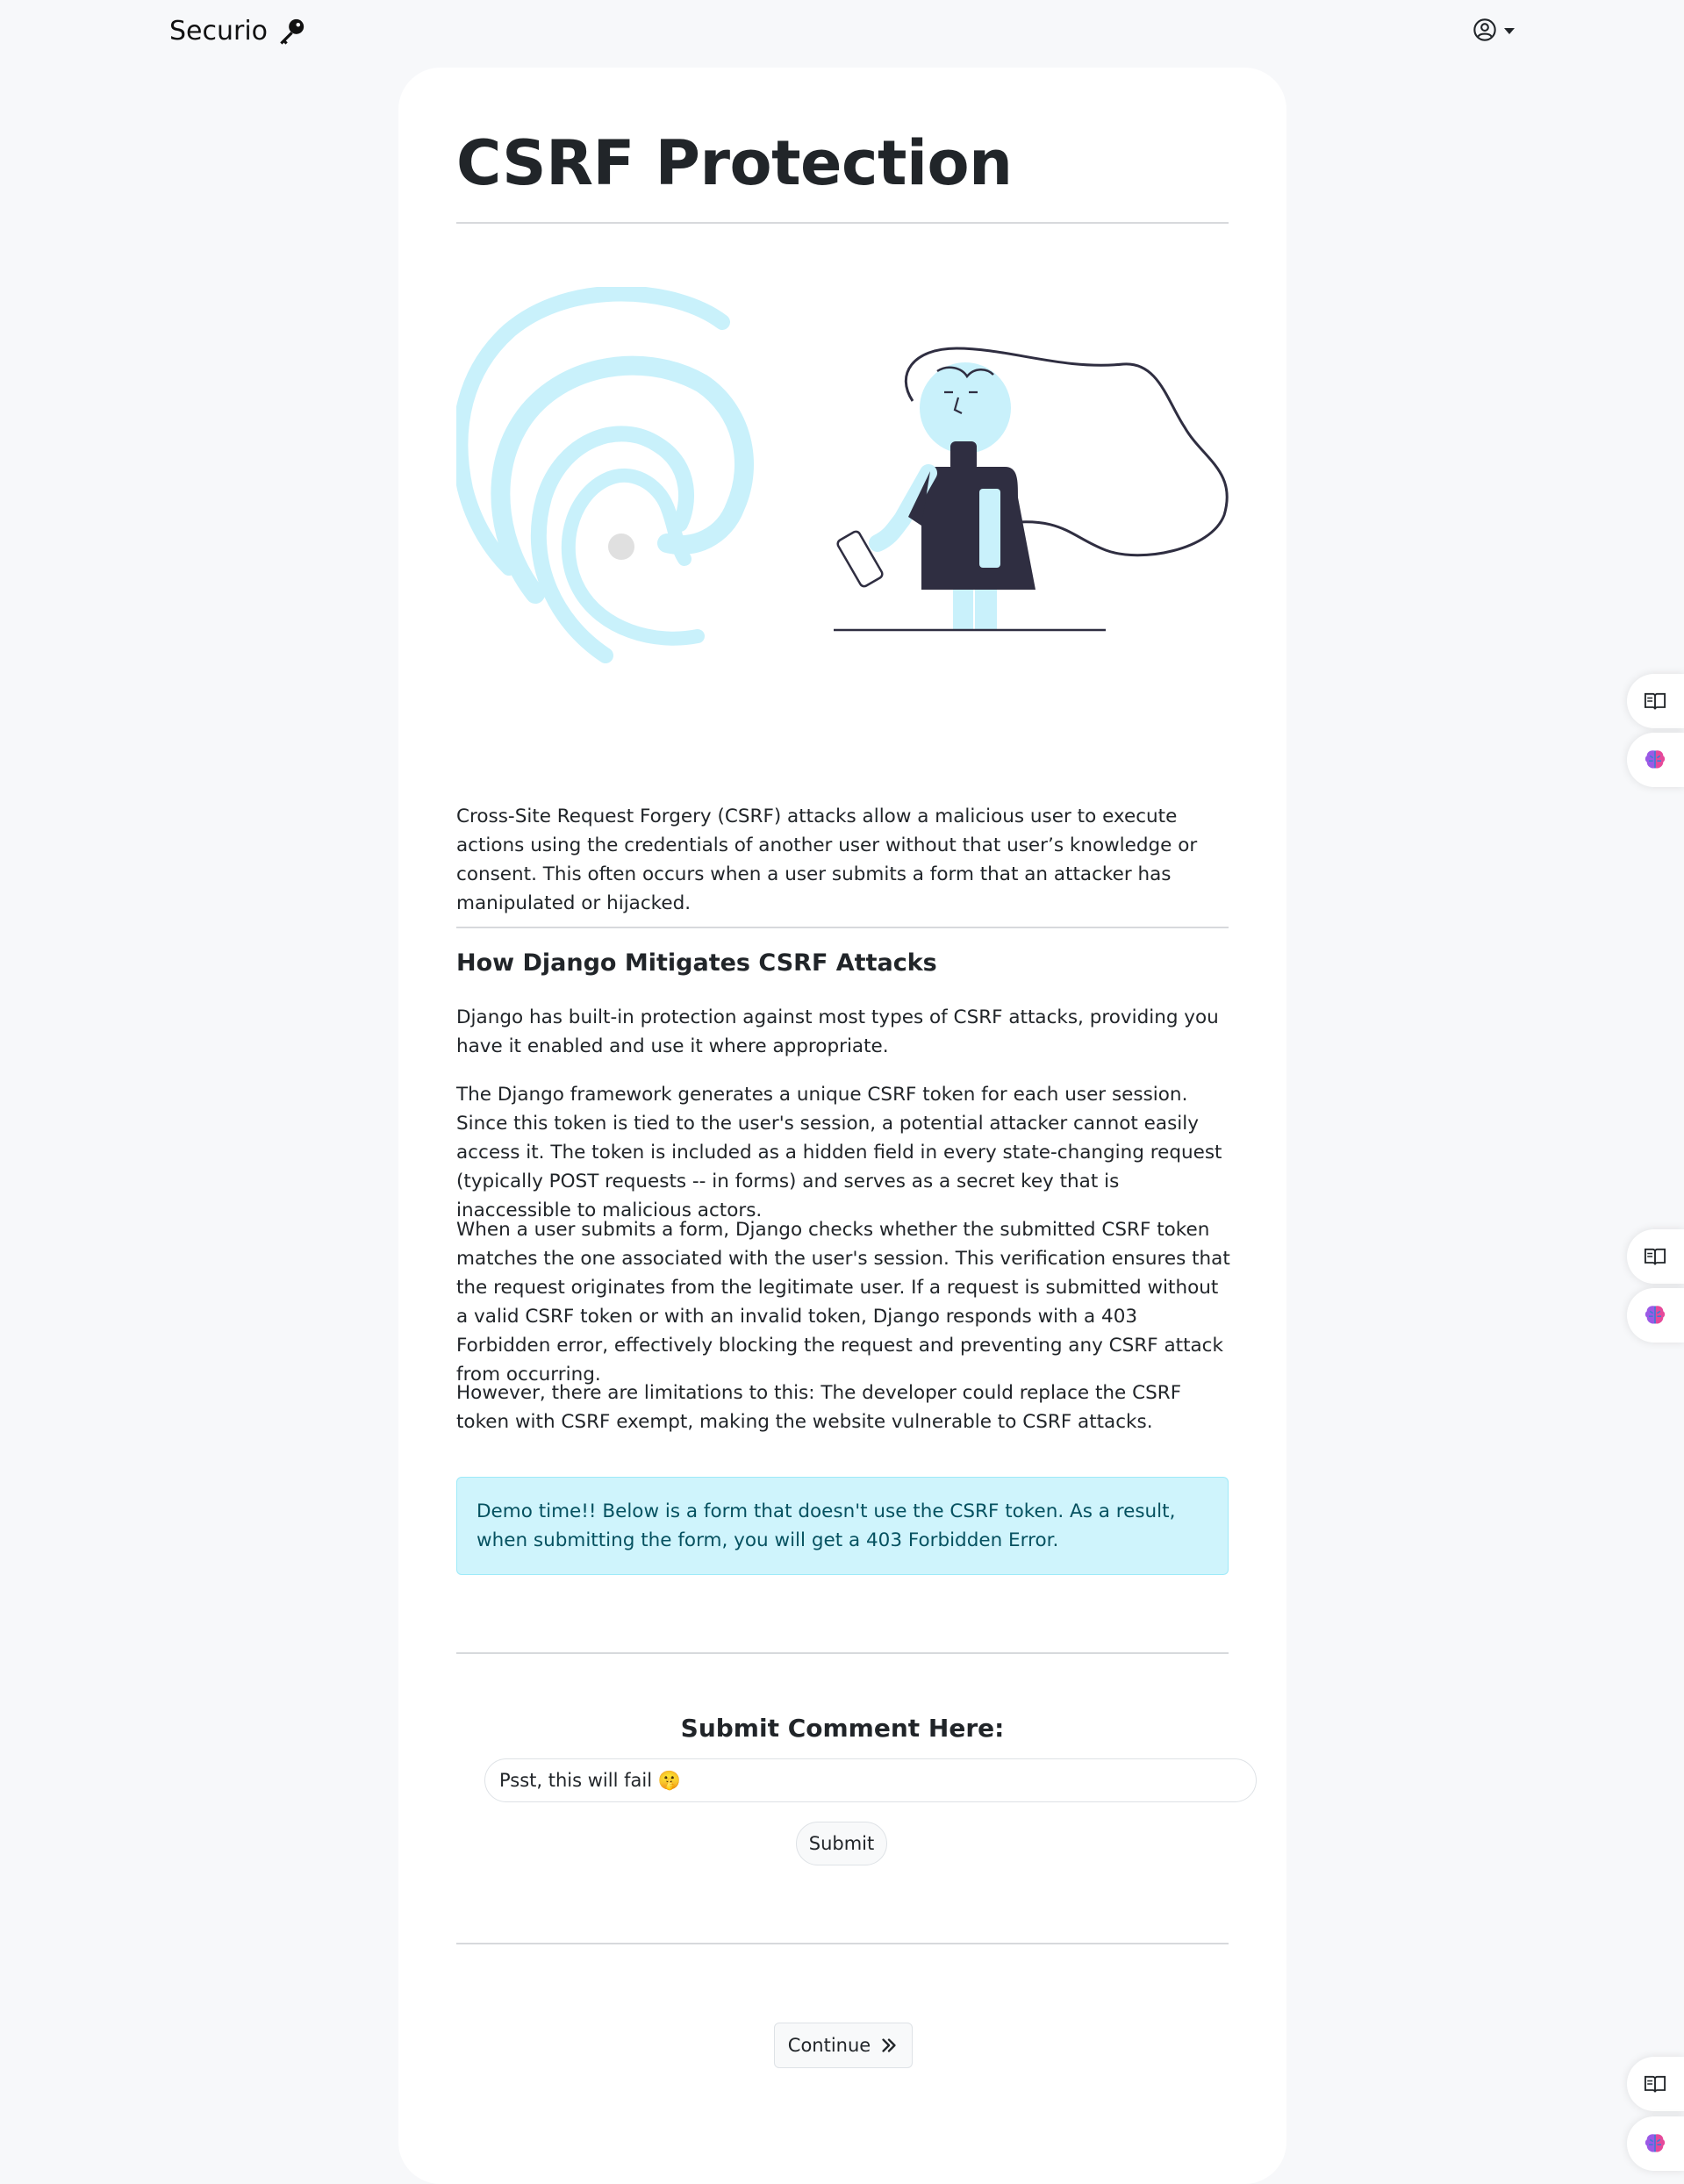  I want to click on continue-button: Continue, so click(843, 2045).